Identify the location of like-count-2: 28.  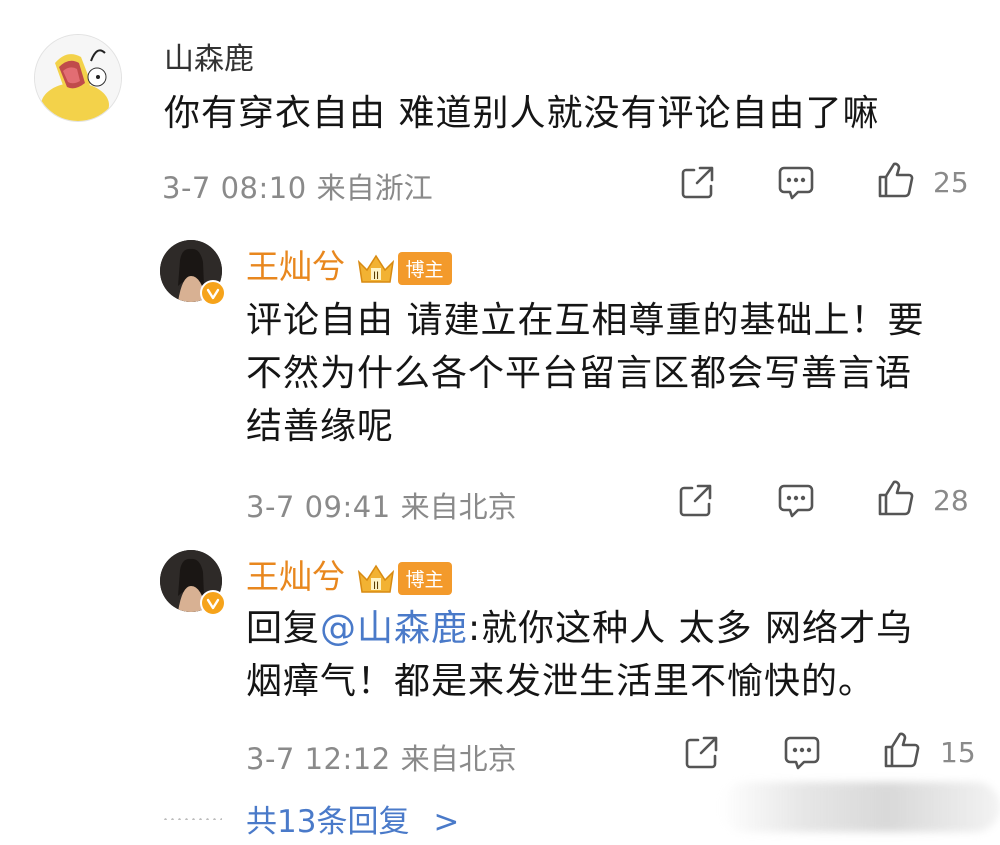
(951, 500).